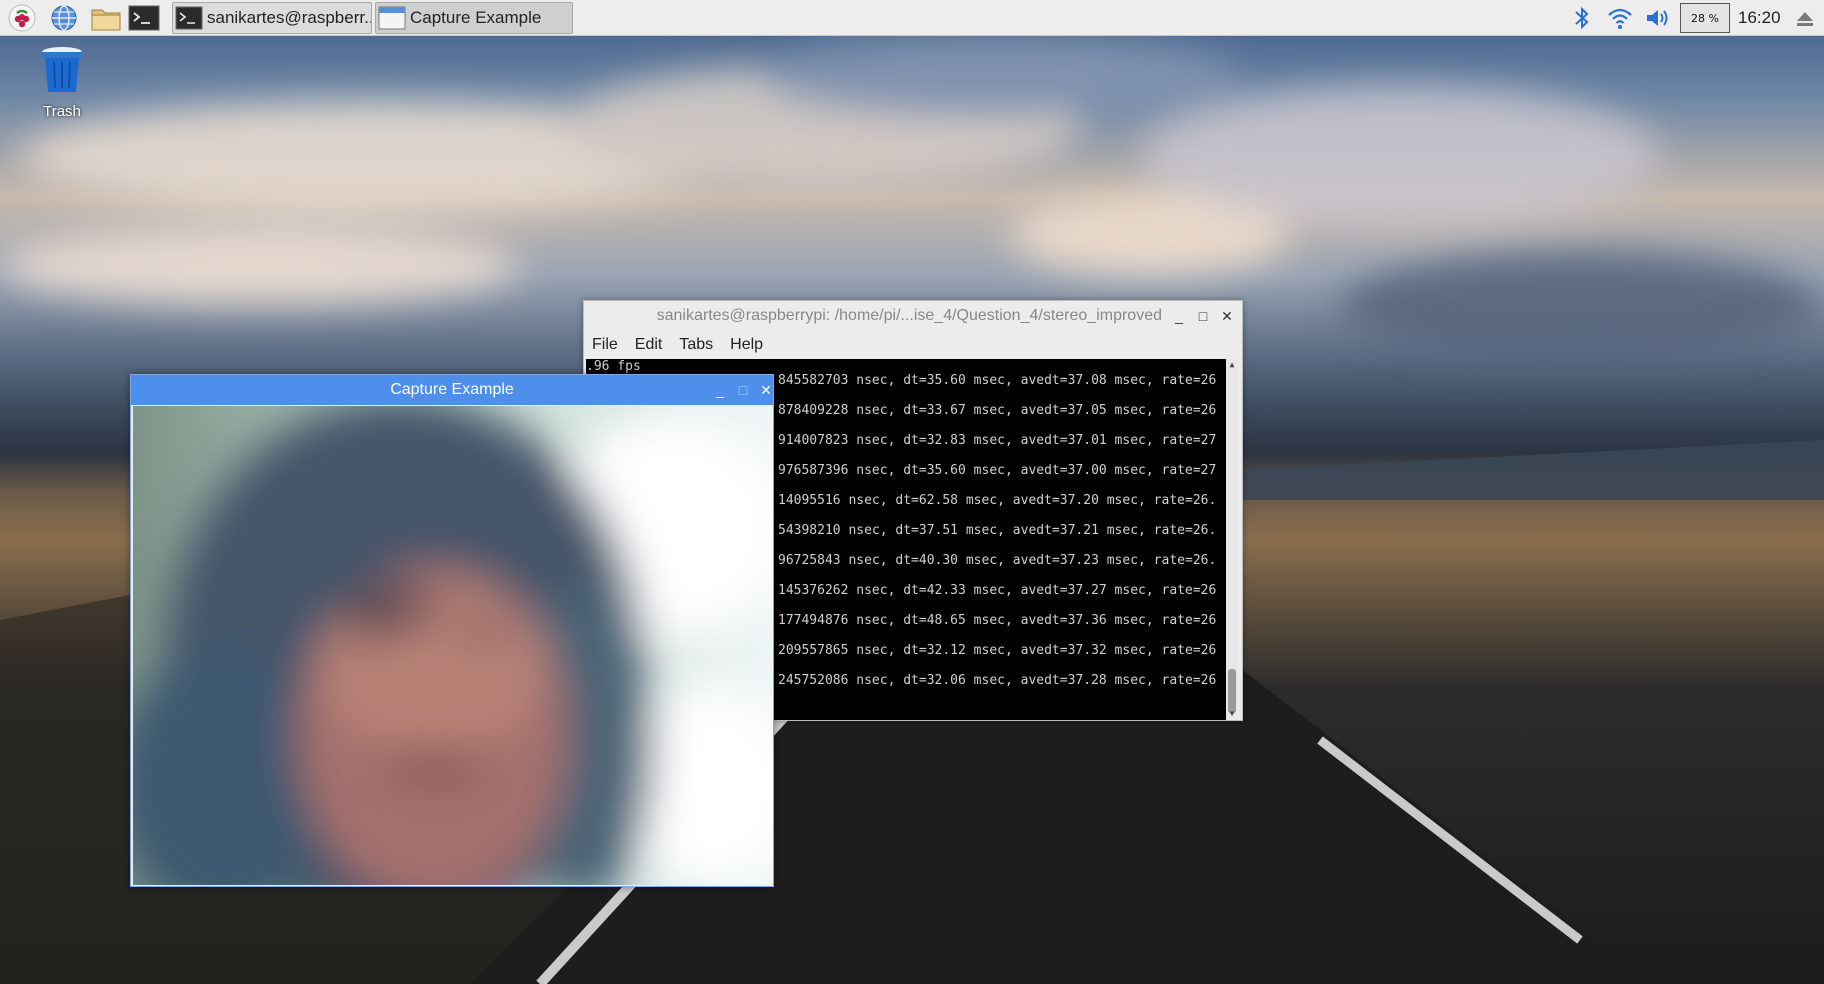 This screenshot has height=984, width=1824. What do you see at coordinates (1658, 18) in the screenshot?
I see `volume-icon` at bounding box center [1658, 18].